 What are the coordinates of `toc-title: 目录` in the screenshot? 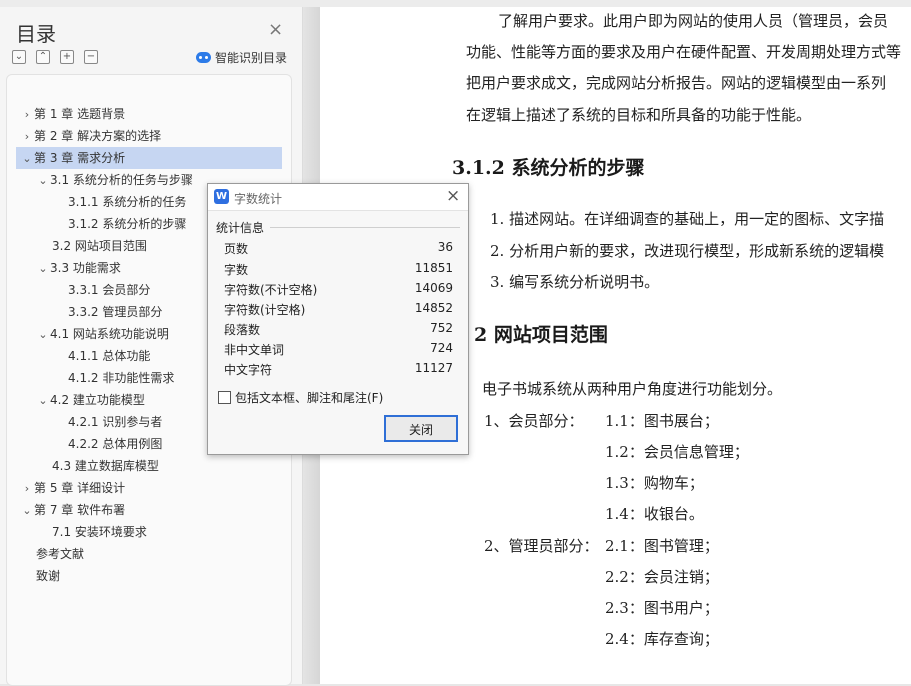 It's located at (36, 34).